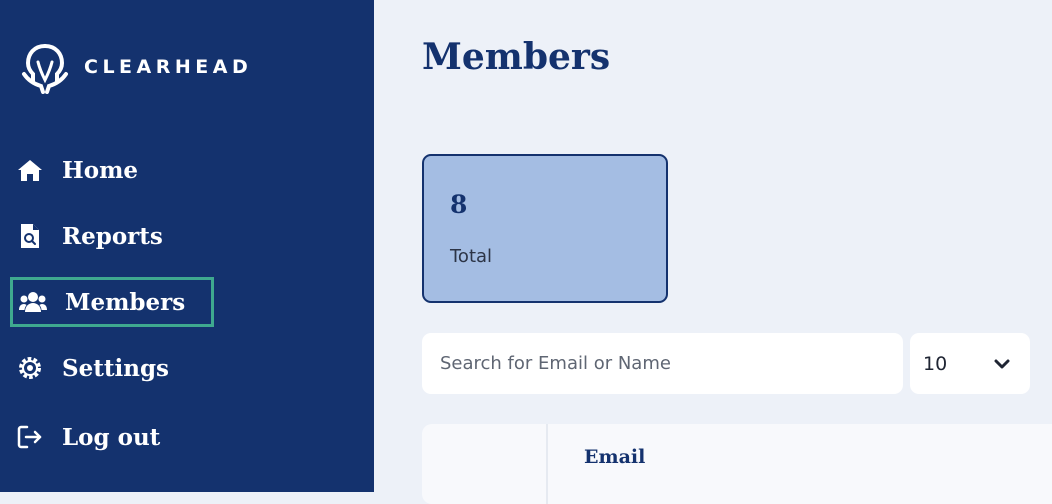 This screenshot has width=1052, height=504. Describe the element at coordinates (30, 236) in the screenshot. I see `report-icon` at that location.